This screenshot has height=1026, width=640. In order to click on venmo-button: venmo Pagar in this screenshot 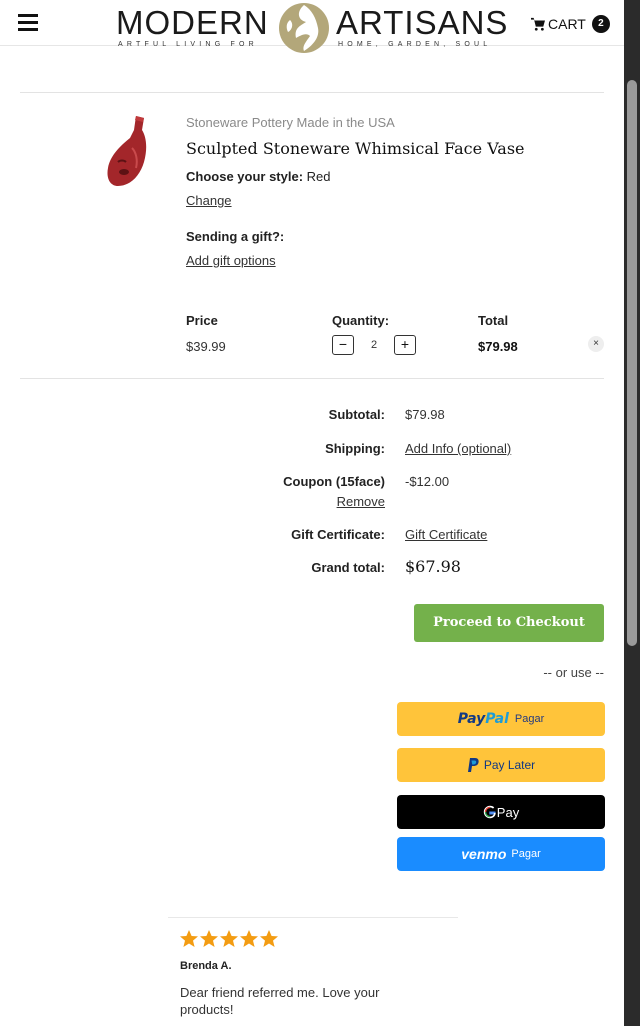, I will do `click(501, 854)`.